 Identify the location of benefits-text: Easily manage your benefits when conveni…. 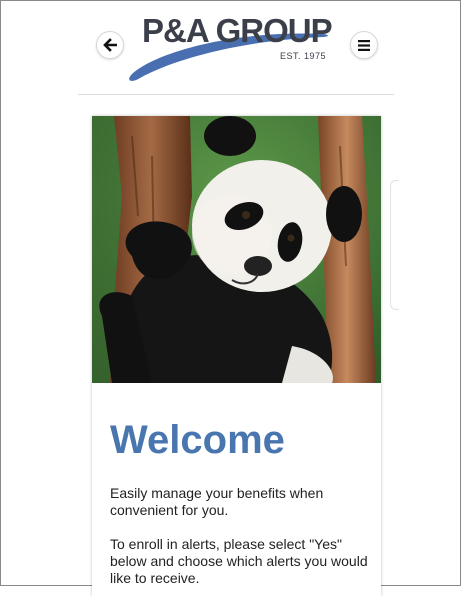
(217, 501).